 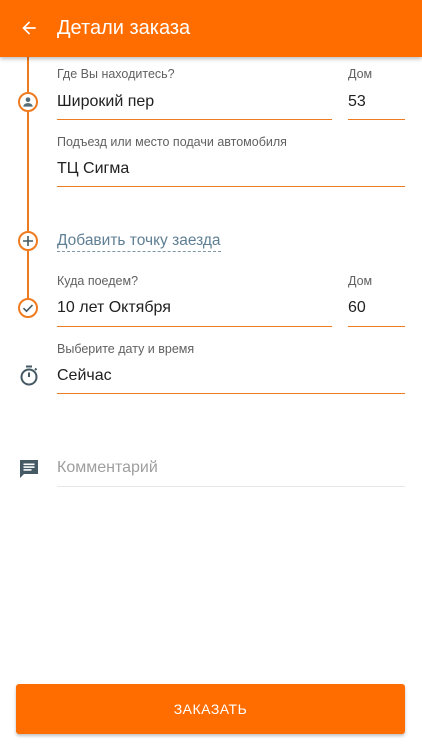 I want to click on destination-house-underline, so click(x=376, y=326).